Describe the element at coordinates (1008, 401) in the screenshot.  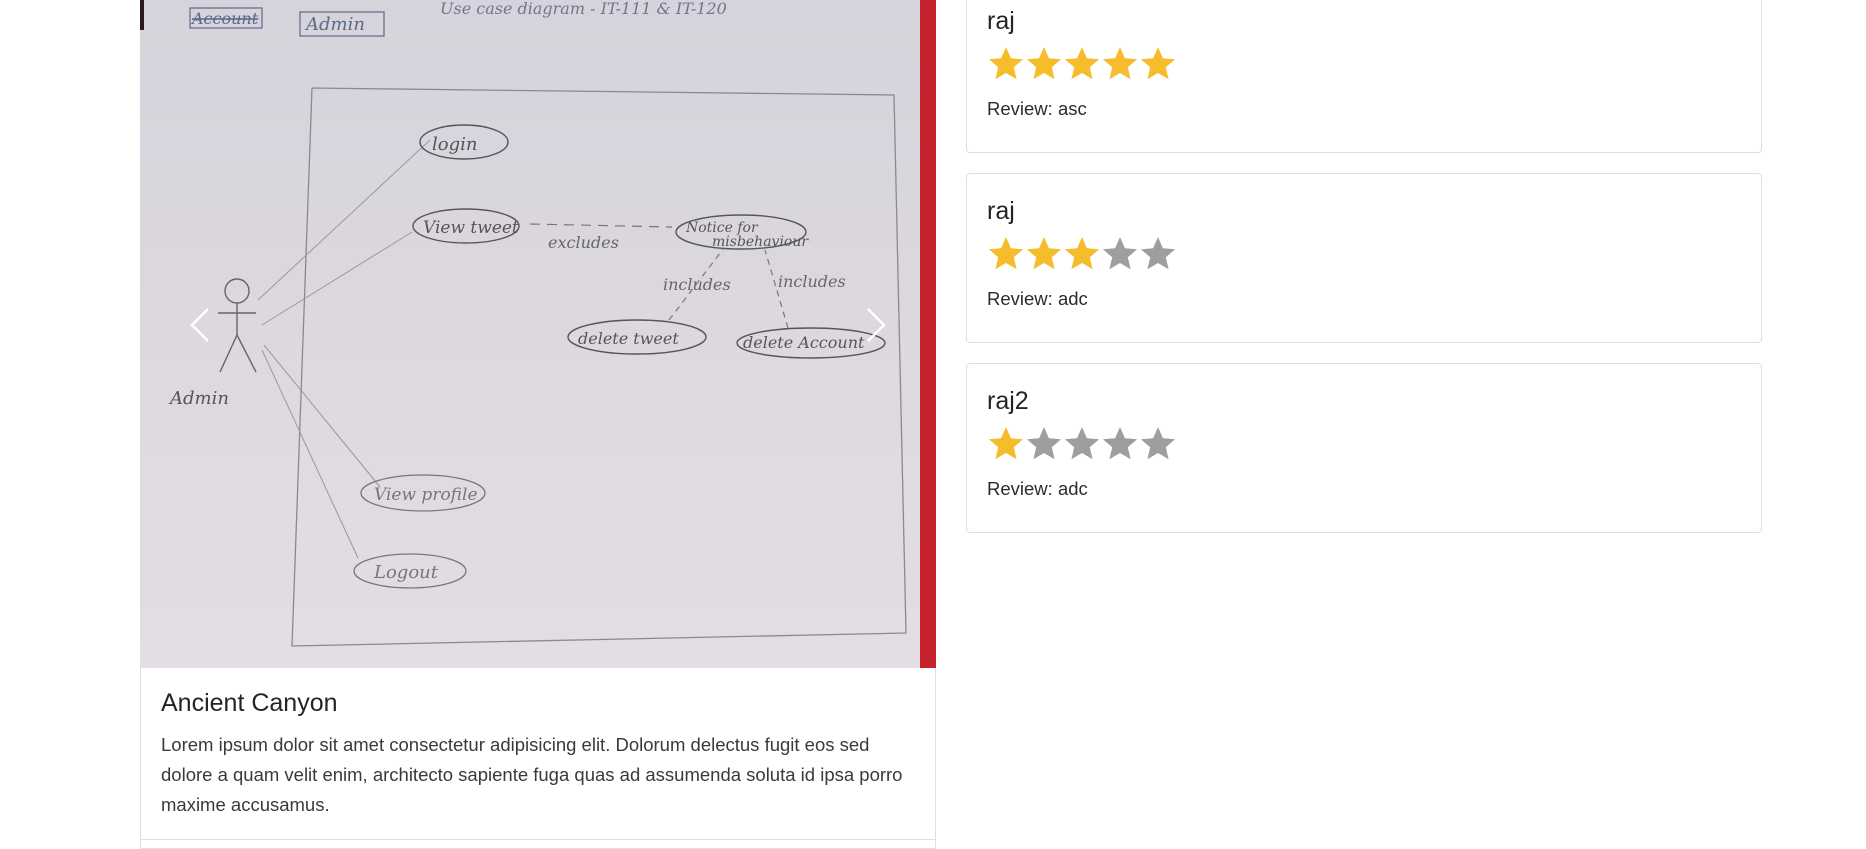
I see `review-author: raj2` at that location.